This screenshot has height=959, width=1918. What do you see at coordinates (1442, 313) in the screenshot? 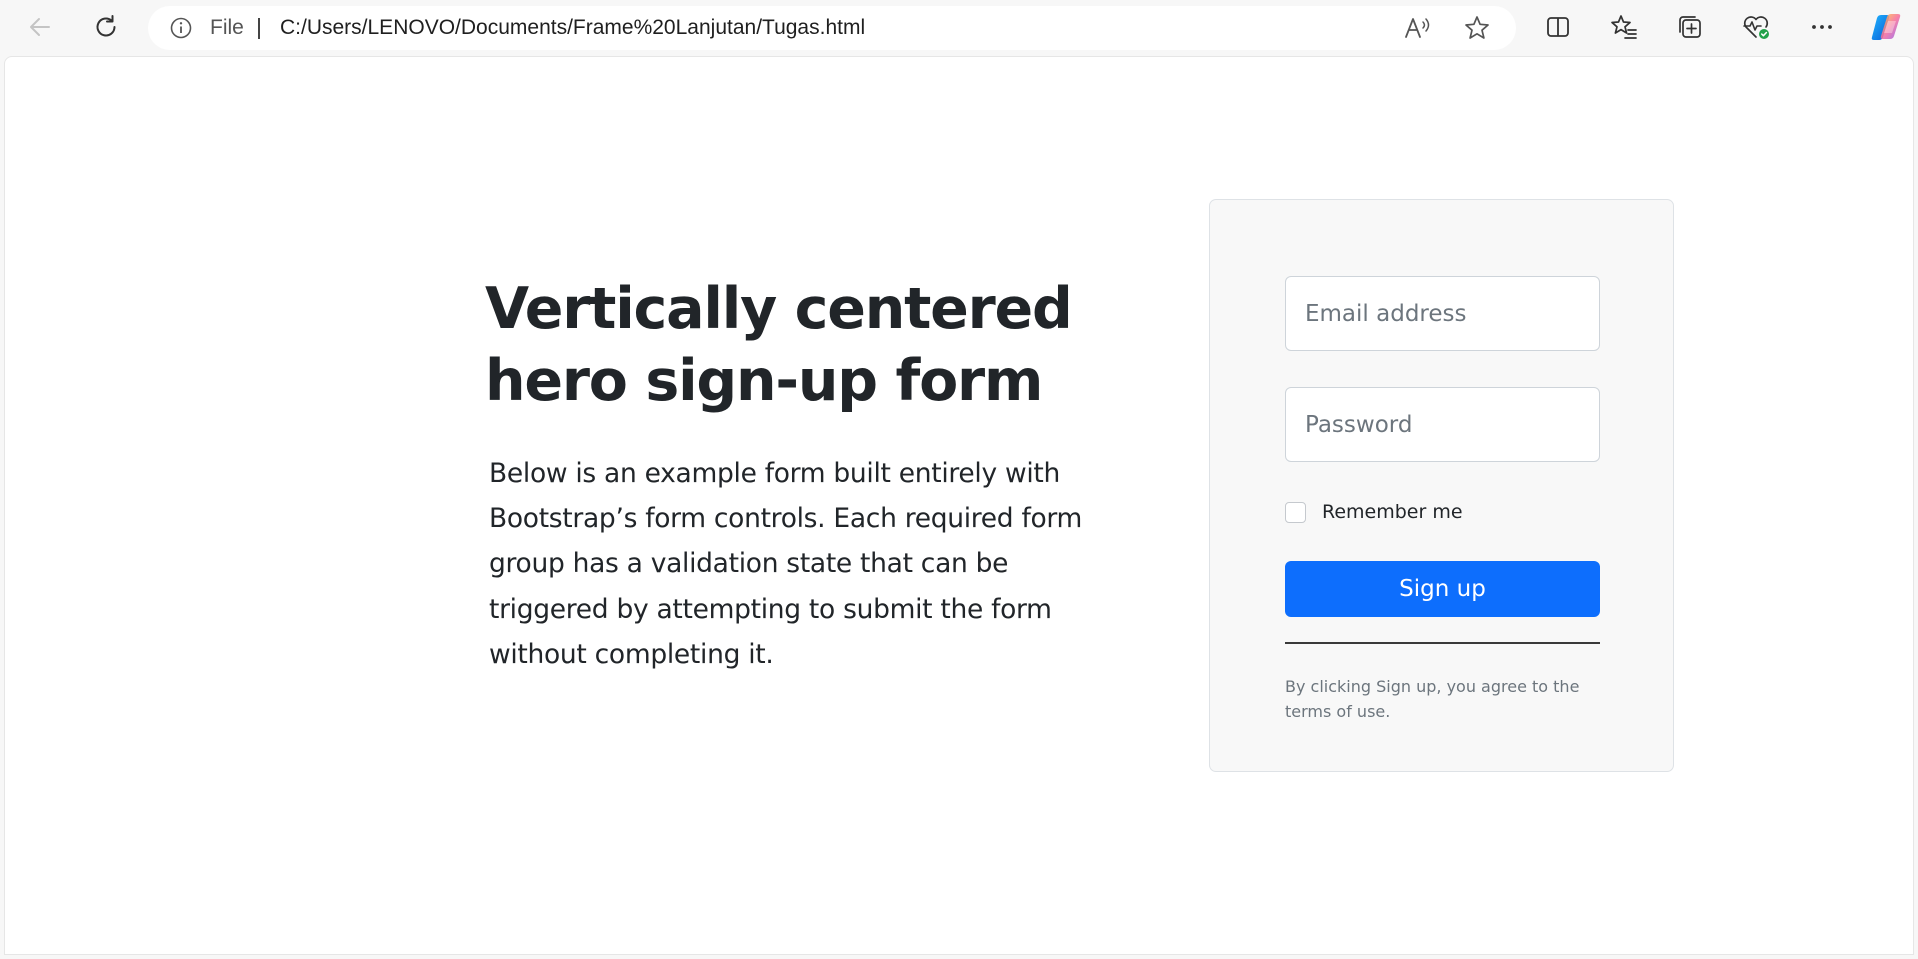
I see `email-input` at bounding box center [1442, 313].